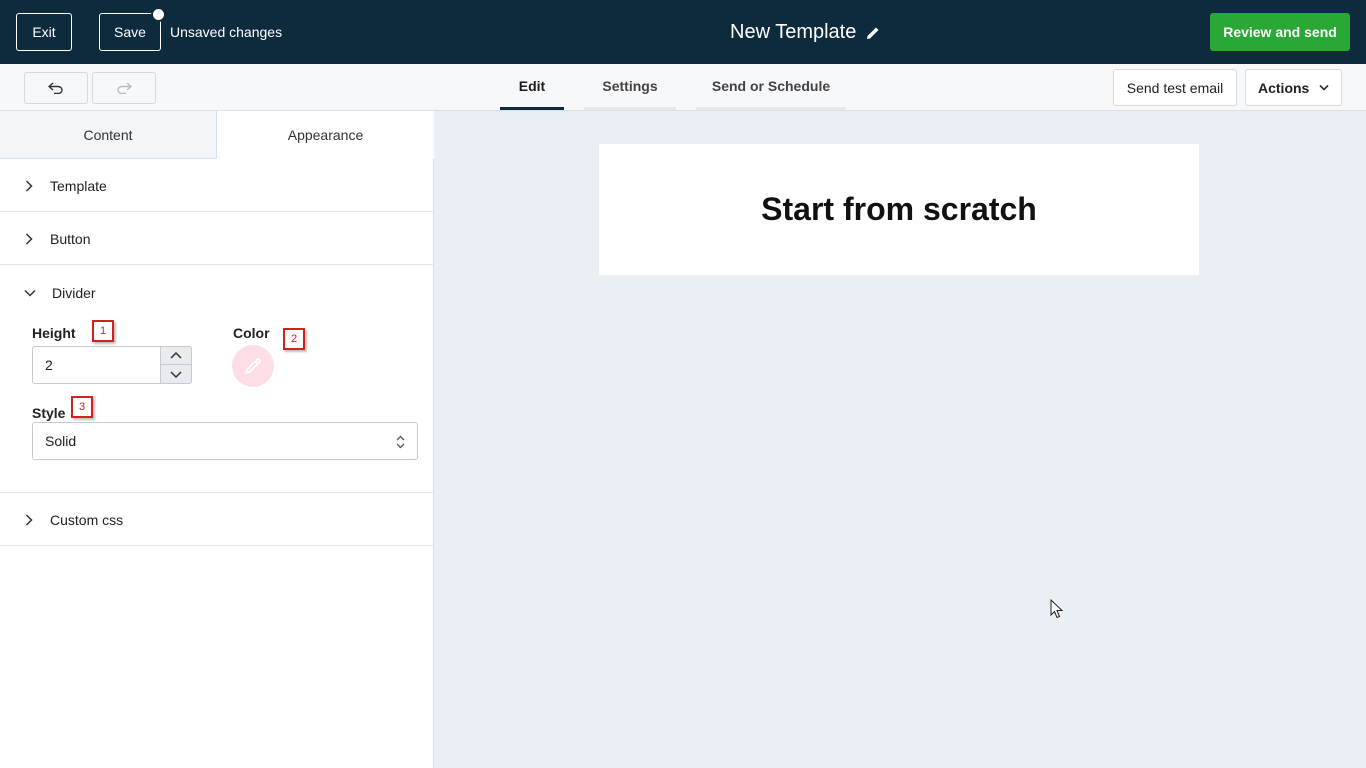 The image size is (1366, 768). I want to click on email-canvas-block: Start from scratch, so click(899, 209).